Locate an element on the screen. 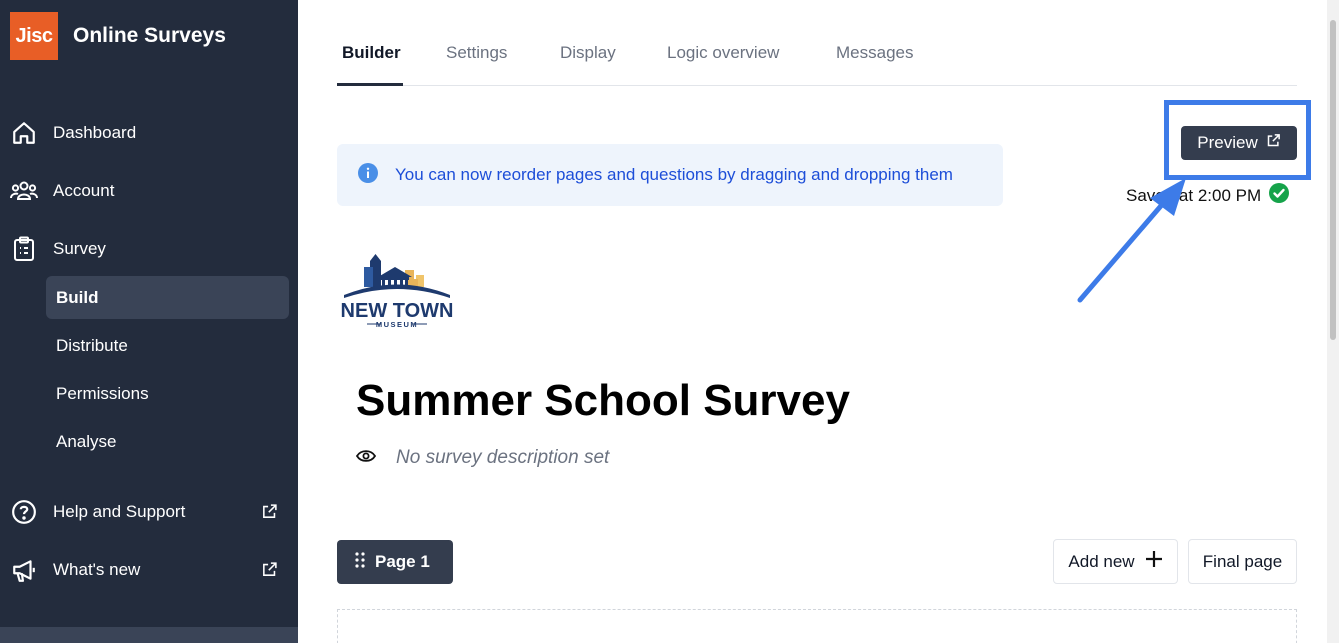 The height and width of the screenshot is (643, 1339). sidebar-subitem-analyse: Analyse is located at coordinates (167, 441).